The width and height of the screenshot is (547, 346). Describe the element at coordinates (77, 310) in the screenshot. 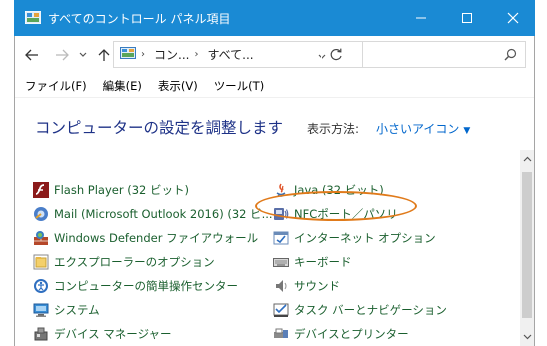

I see `item-label: システム` at that location.